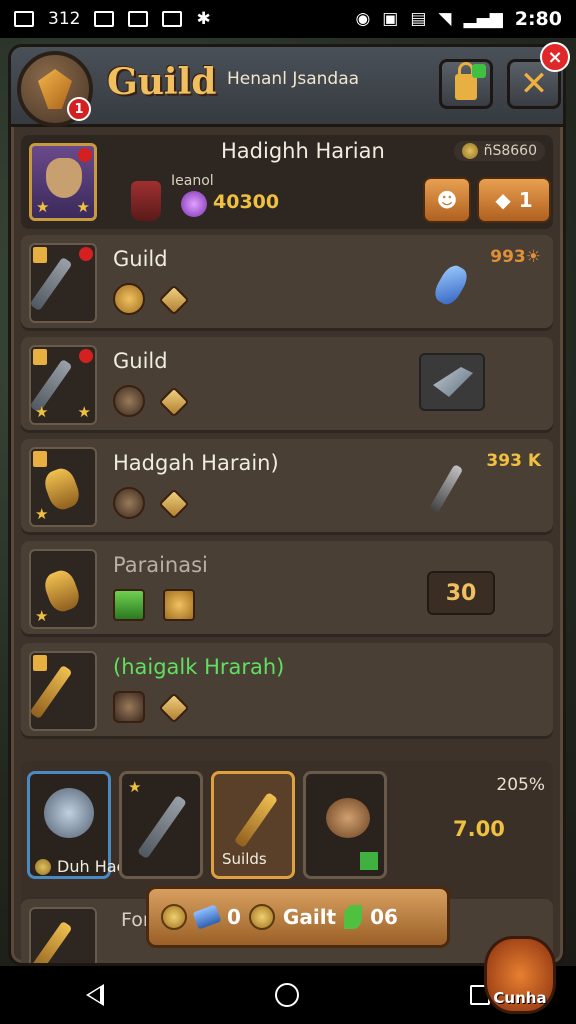 Image resolution: width=576 pixels, height=1024 pixels. What do you see at coordinates (196, 463) in the screenshot?
I see `row-title: Hadgah Harain)` at bounding box center [196, 463].